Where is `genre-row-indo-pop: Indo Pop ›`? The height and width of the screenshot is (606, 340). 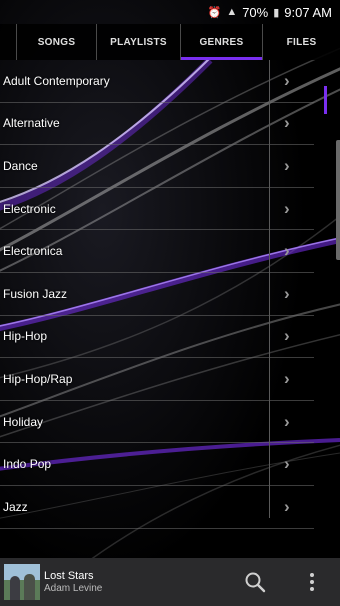 genre-row-indo-pop: Indo Pop › is located at coordinates (157, 464).